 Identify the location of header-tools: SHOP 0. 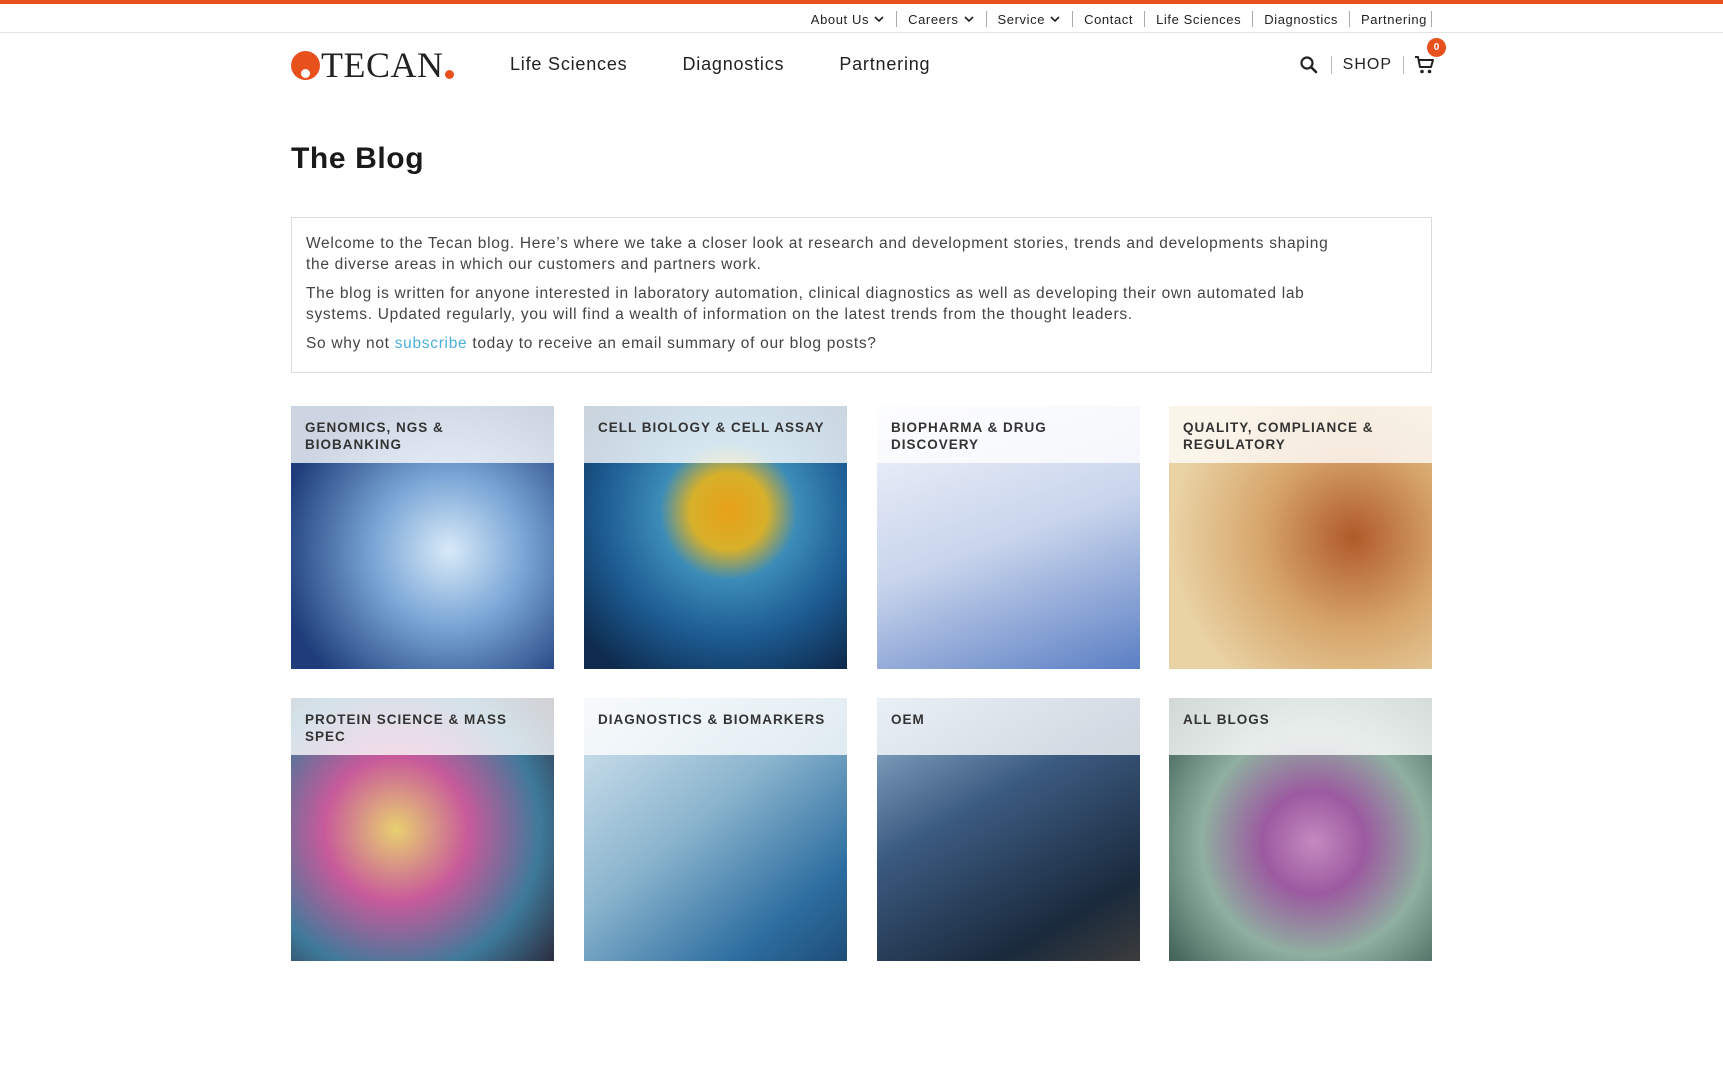
(1372, 58).